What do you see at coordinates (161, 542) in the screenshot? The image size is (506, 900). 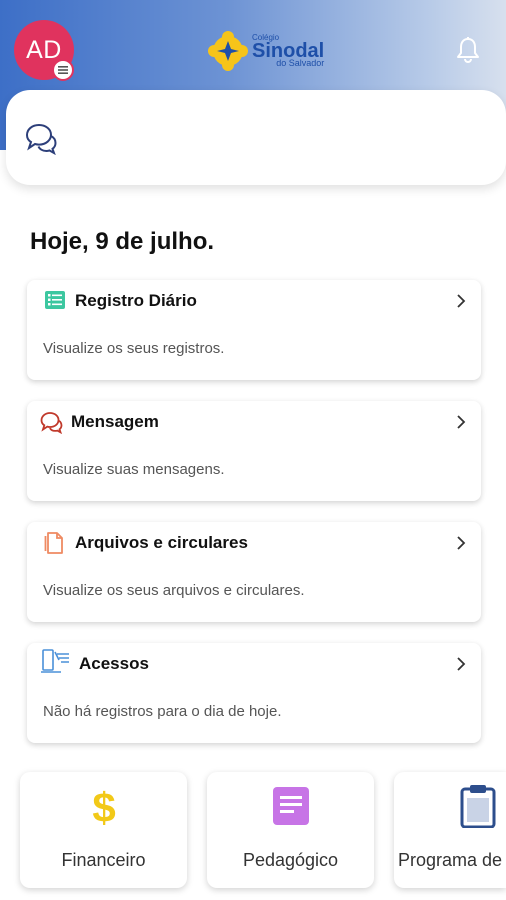 I see `card-title: Arquivos e circulares` at bounding box center [161, 542].